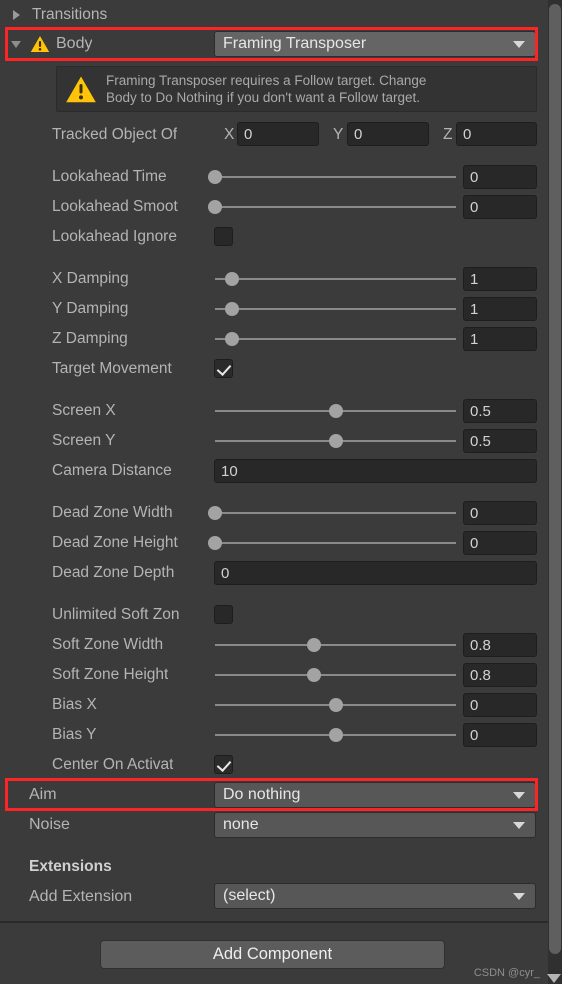  I want to click on lookahead-ignore-y-checkbox, so click(223, 236).